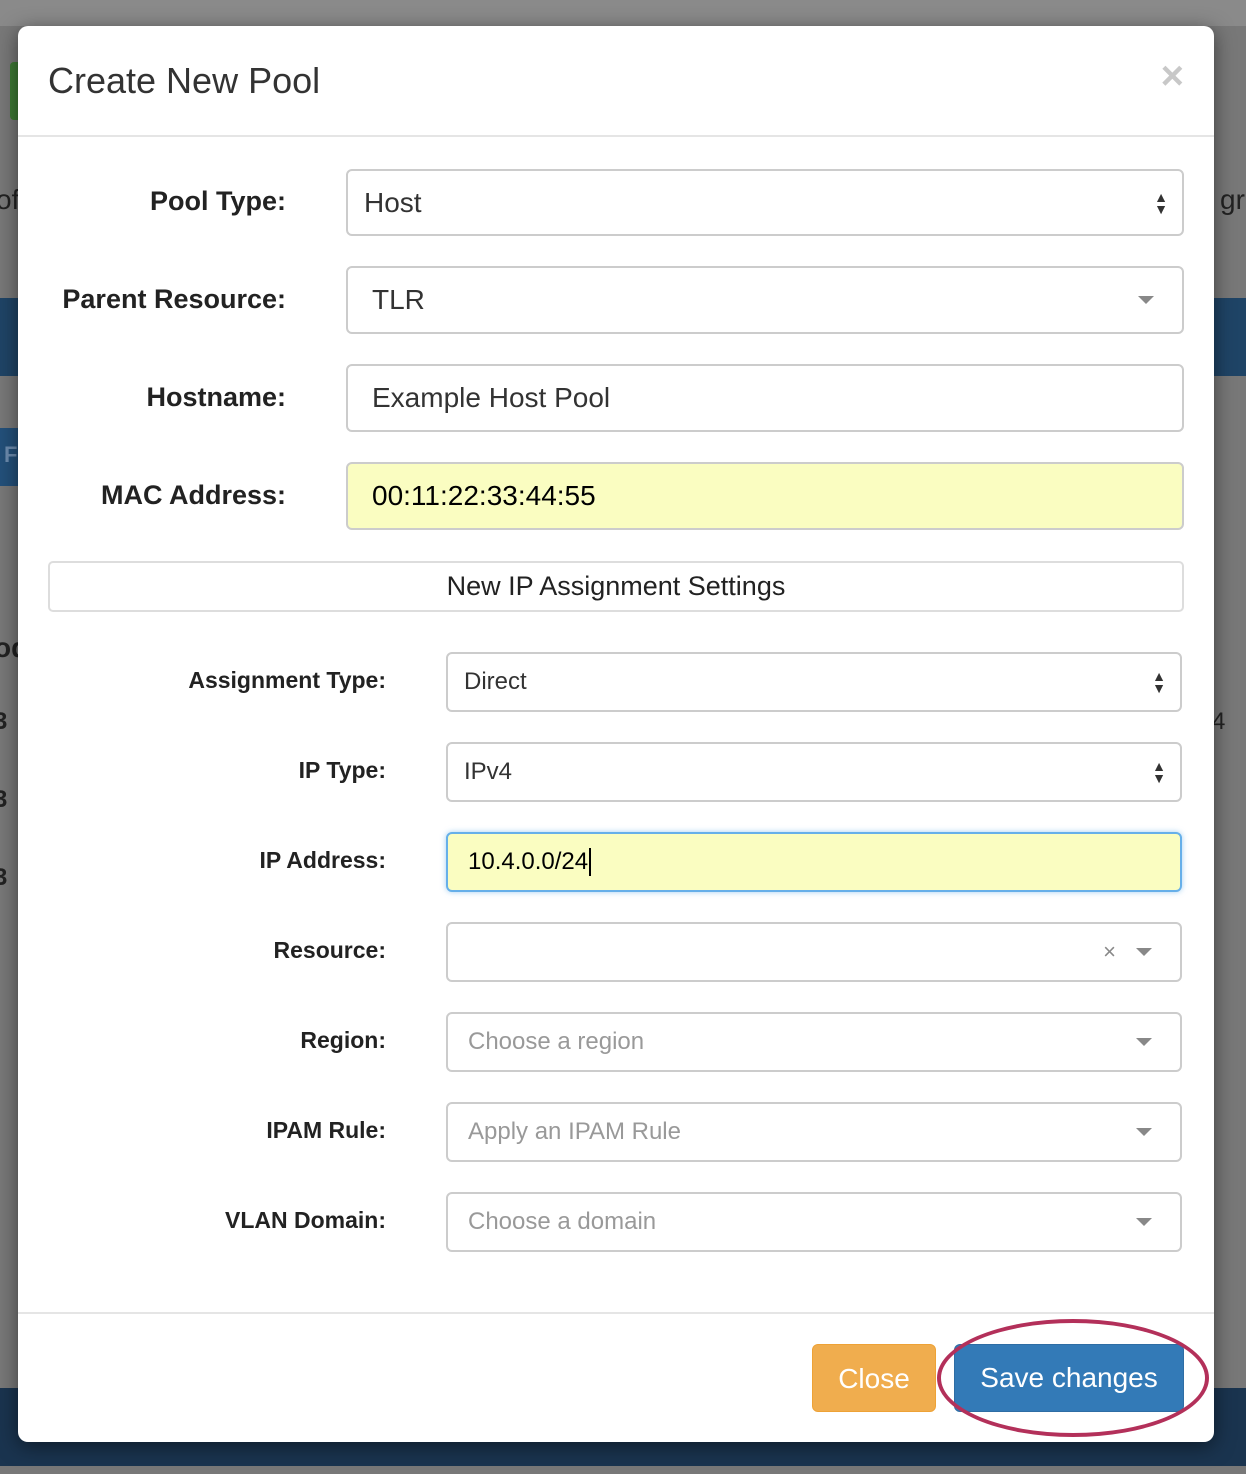 This screenshot has height=1474, width=1246. What do you see at coordinates (765, 398) in the screenshot?
I see `hostname-input: Example Host Pool` at bounding box center [765, 398].